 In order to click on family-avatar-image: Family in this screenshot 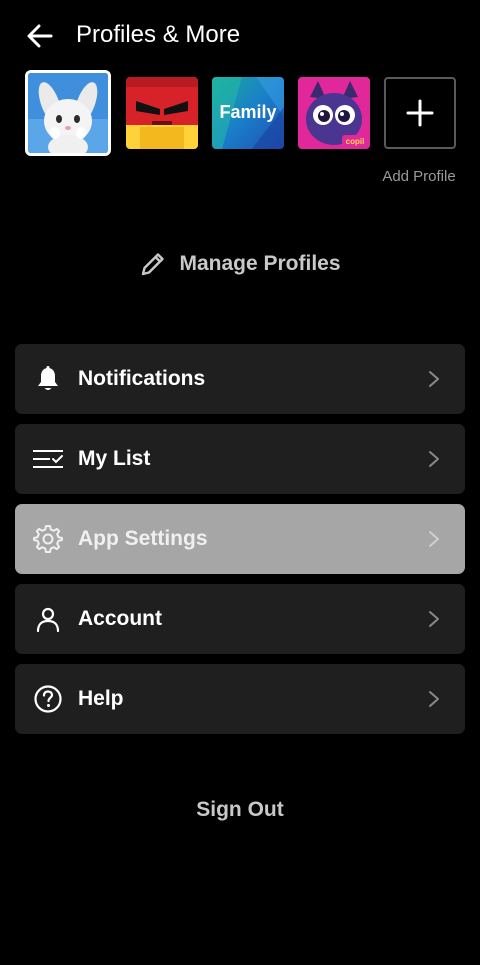, I will do `click(248, 113)`.